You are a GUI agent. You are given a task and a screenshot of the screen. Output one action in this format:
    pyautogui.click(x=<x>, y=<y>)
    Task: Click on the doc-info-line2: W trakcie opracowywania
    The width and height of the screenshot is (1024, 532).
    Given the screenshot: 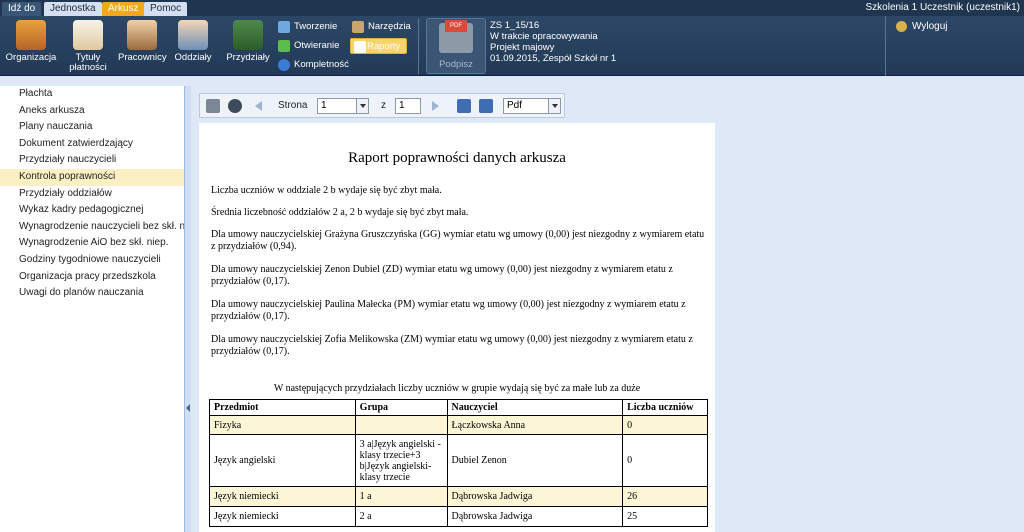 What is the action you would take?
    pyautogui.click(x=544, y=36)
    